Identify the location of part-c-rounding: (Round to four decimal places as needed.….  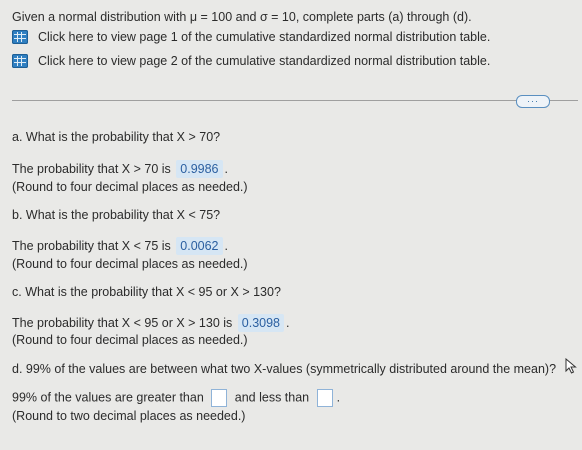
(130, 340).